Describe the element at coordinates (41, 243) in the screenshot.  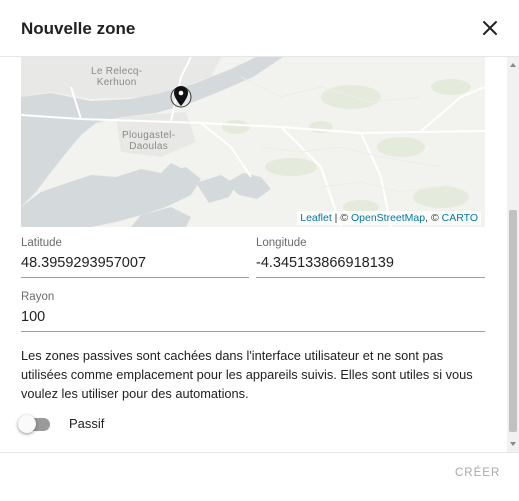
I see `latitude-label: Latitude` at that location.